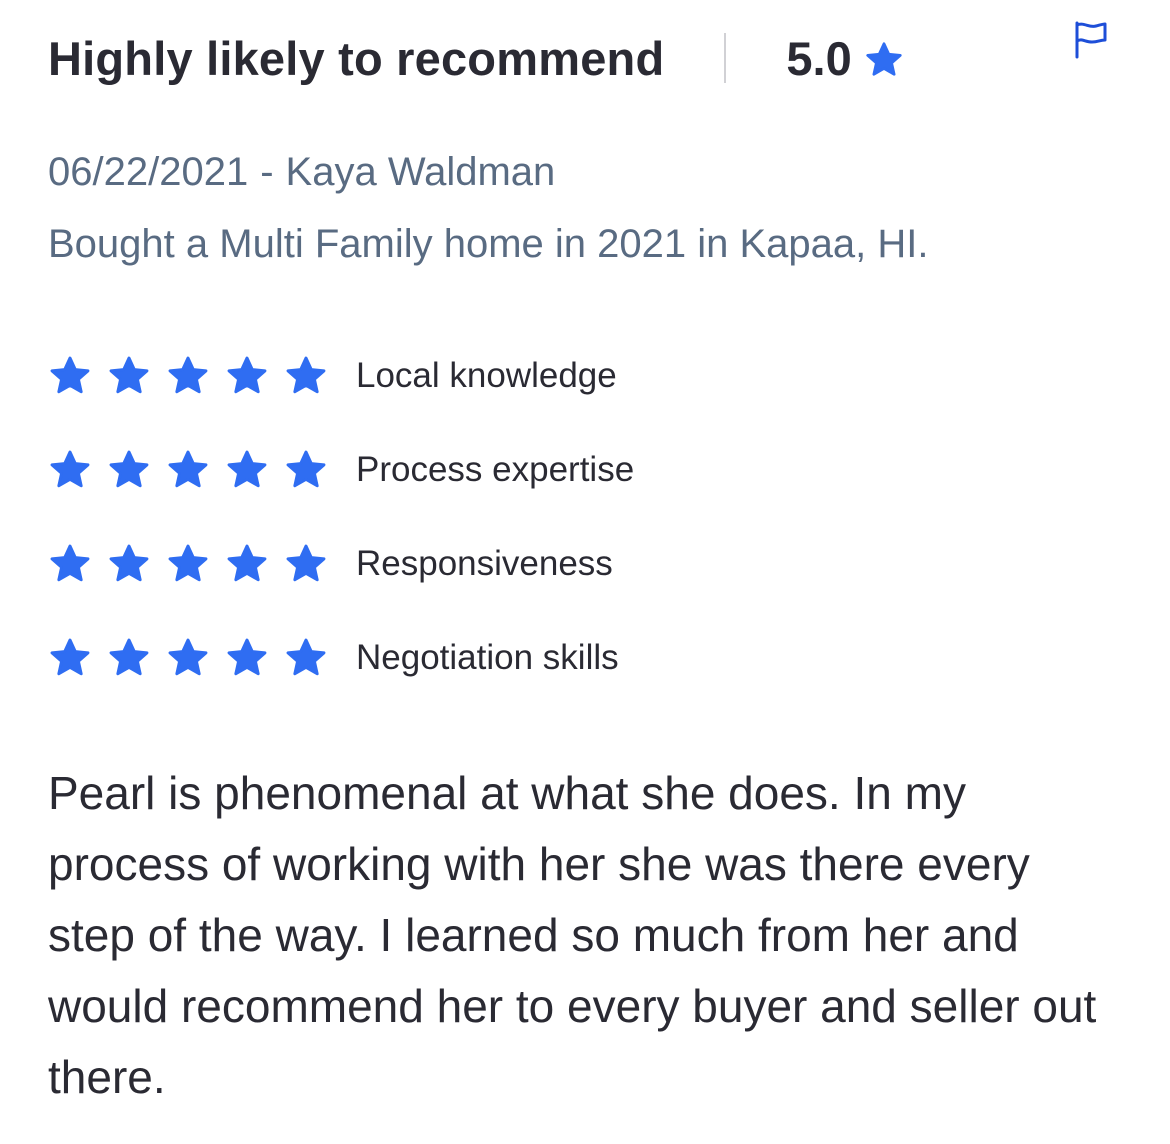 The height and width of the screenshot is (1144, 1170). Describe the element at coordinates (1090, 40) in the screenshot. I see `flag-icon` at that location.